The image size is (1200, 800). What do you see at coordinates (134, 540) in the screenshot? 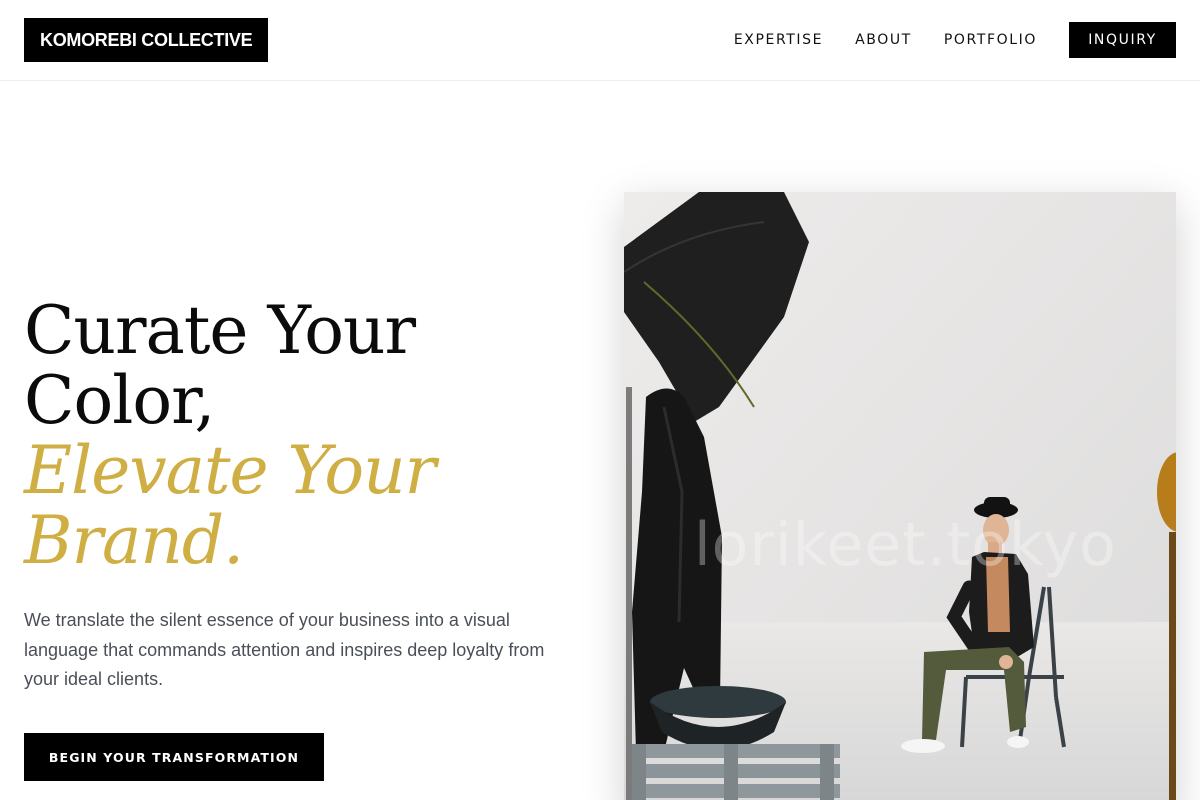
I see `hero-headline-accent-line-2: Brand.` at bounding box center [134, 540].